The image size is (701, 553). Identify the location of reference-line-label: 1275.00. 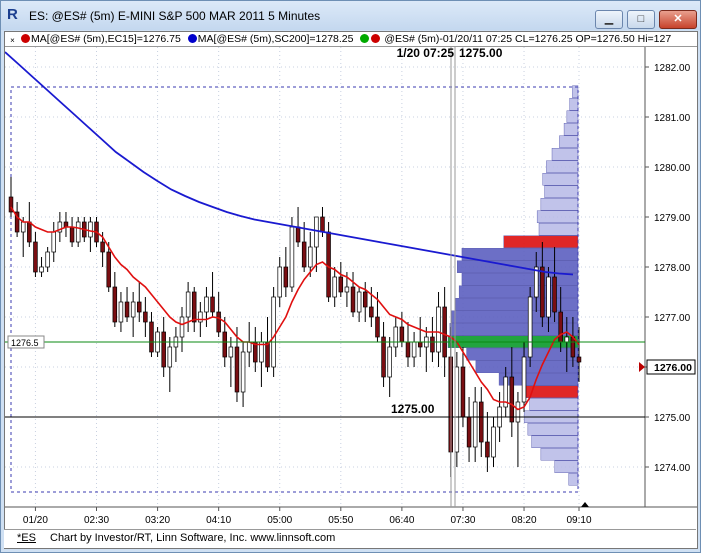
(413, 409).